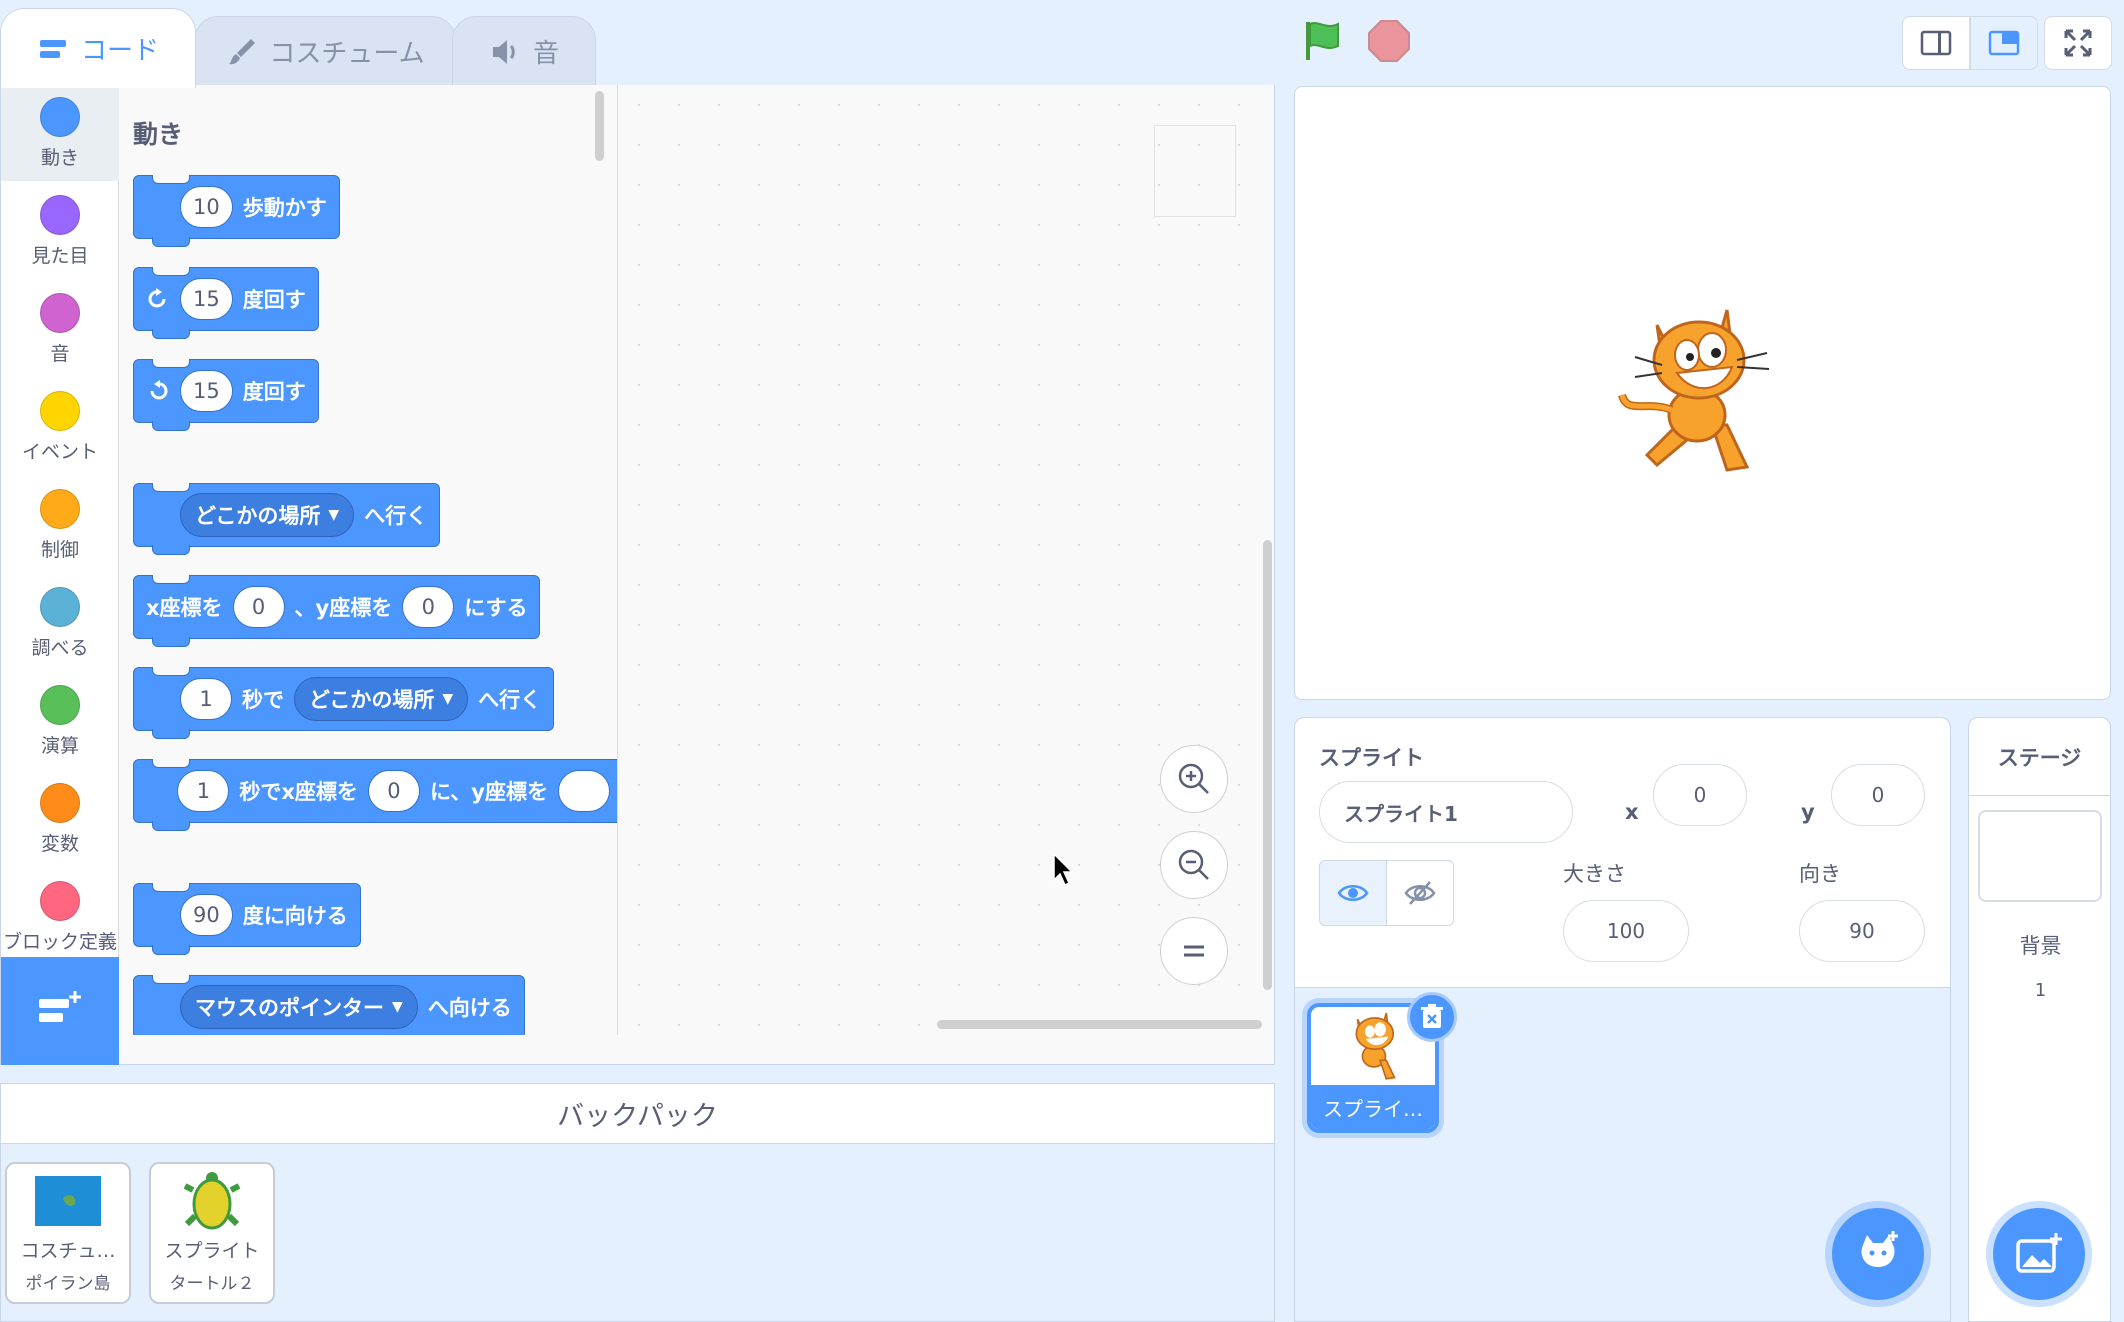 The image size is (2124, 1322). I want to click on block-glide-xy: 1 秒でx座標を 0 に、y座標を, so click(375, 795).